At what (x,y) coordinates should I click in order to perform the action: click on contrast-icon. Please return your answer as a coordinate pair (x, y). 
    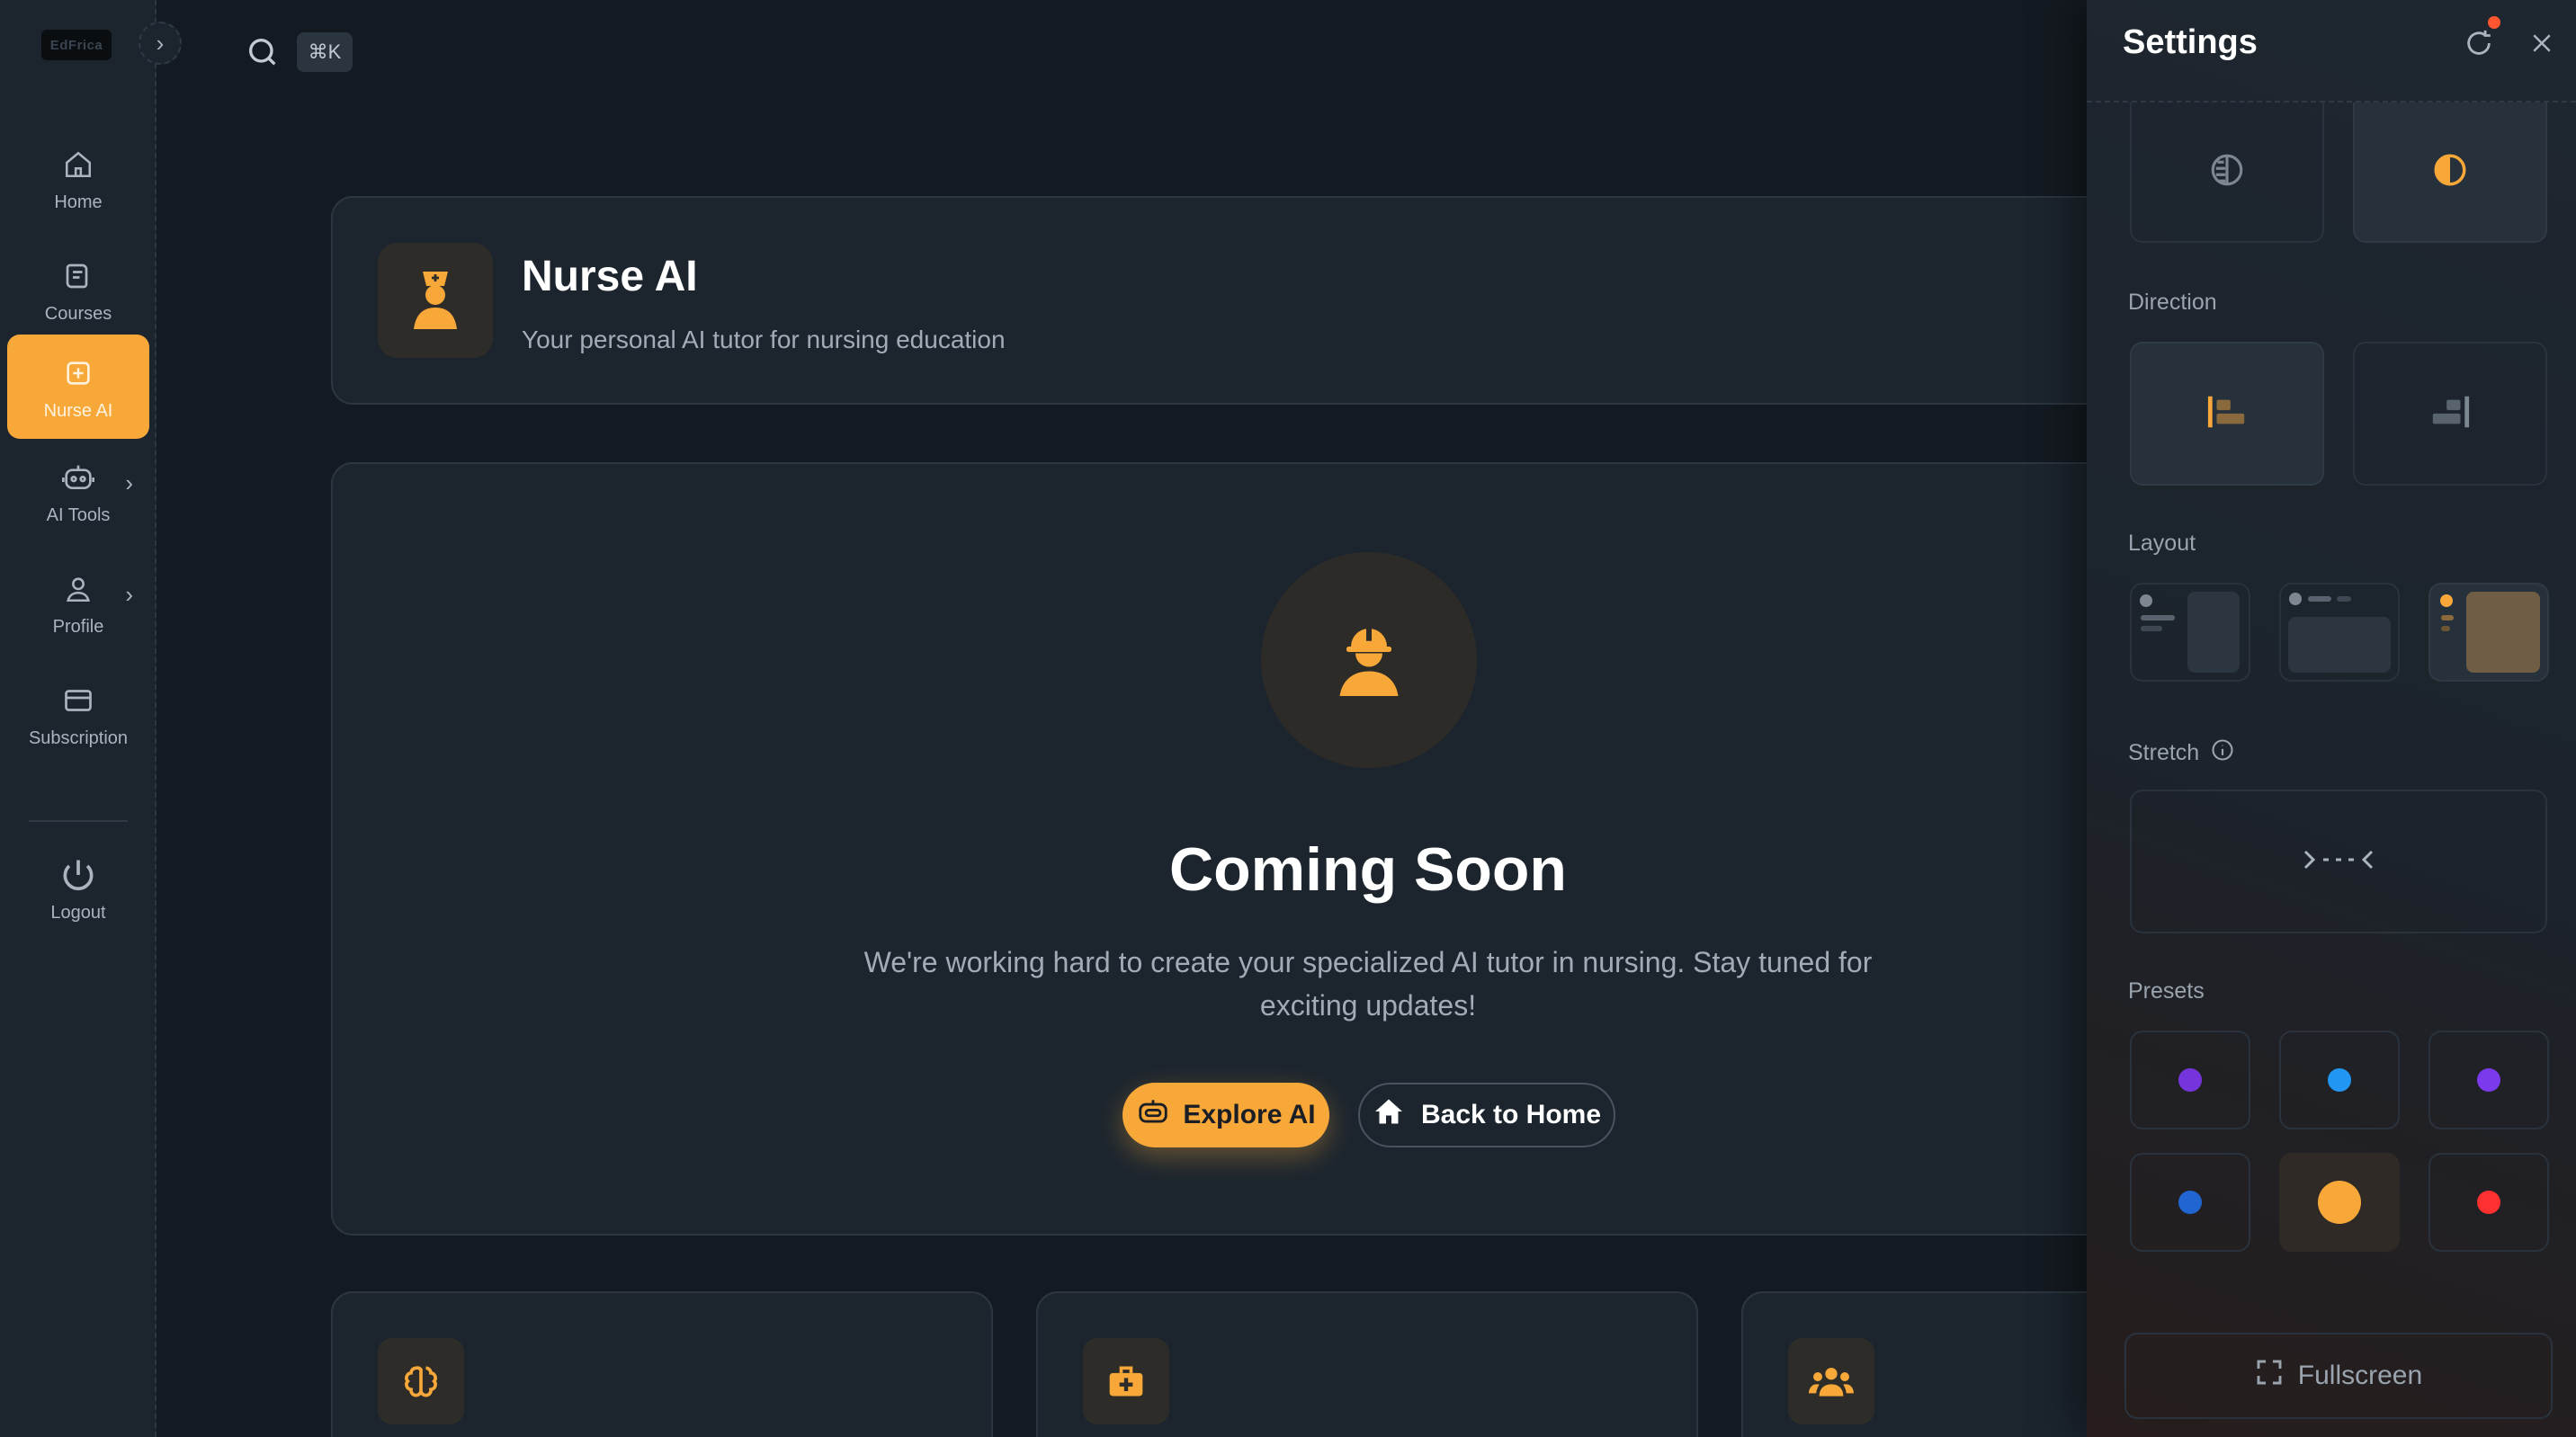
    Looking at the image, I should click on (2227, 172).